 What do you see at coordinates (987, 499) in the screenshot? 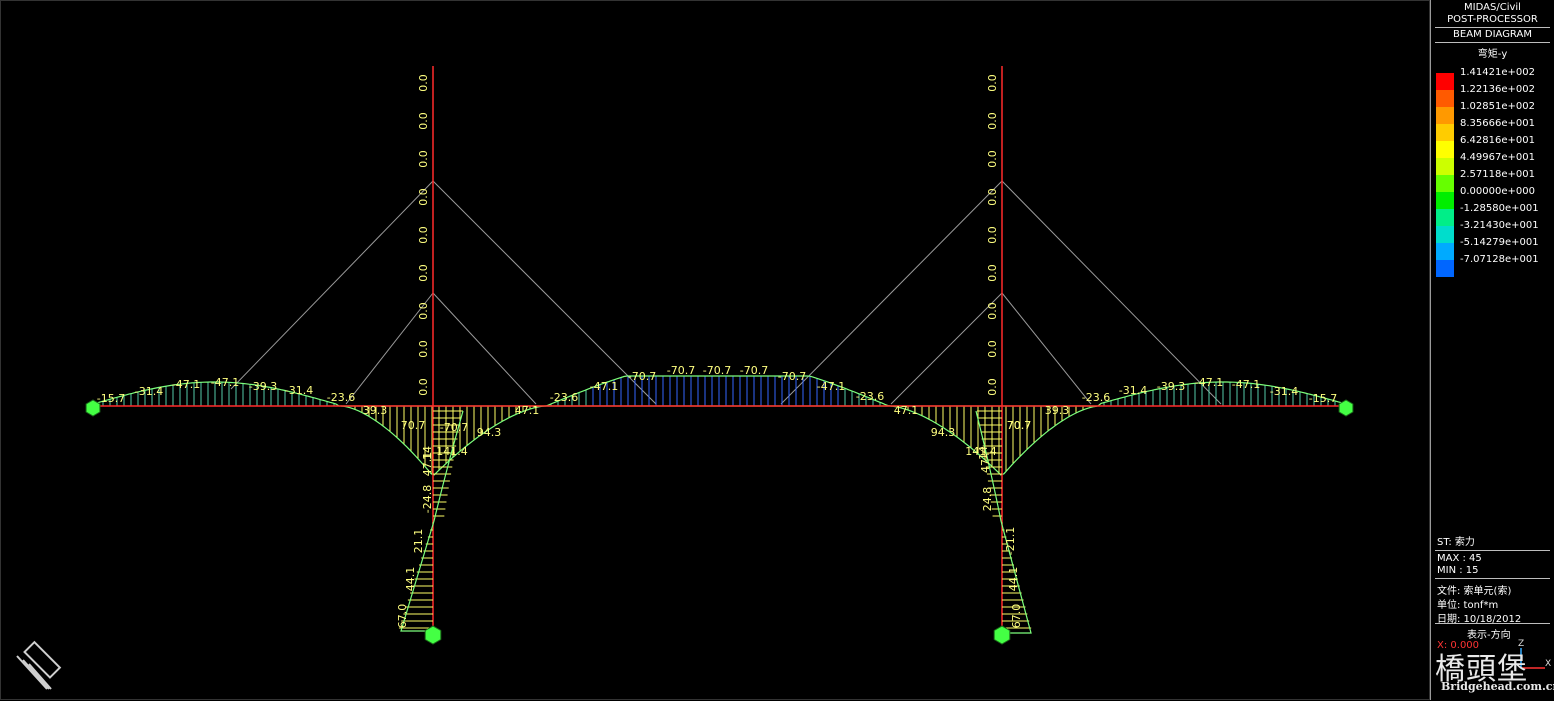
I see `pier-moment-label: 24.8` at bounding box center [987, 499].